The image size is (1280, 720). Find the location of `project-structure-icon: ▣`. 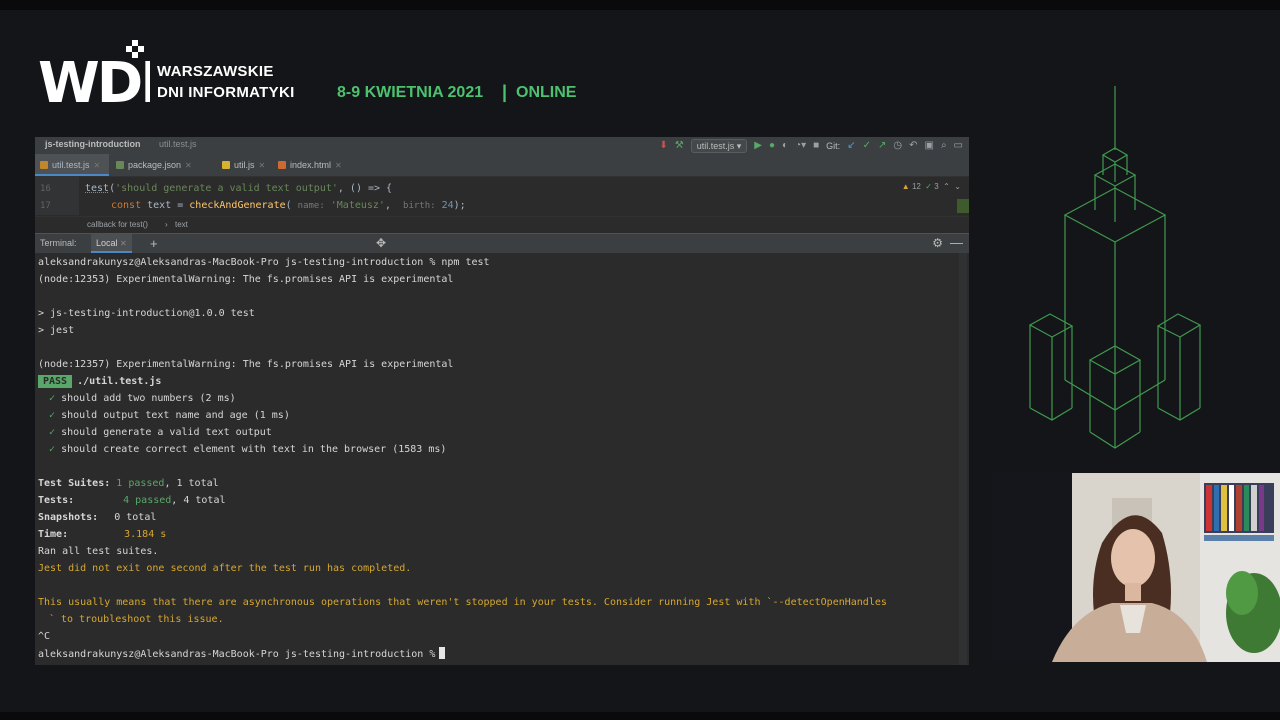

project-structure-icon: ▣ is located at coordinates (928, 145).